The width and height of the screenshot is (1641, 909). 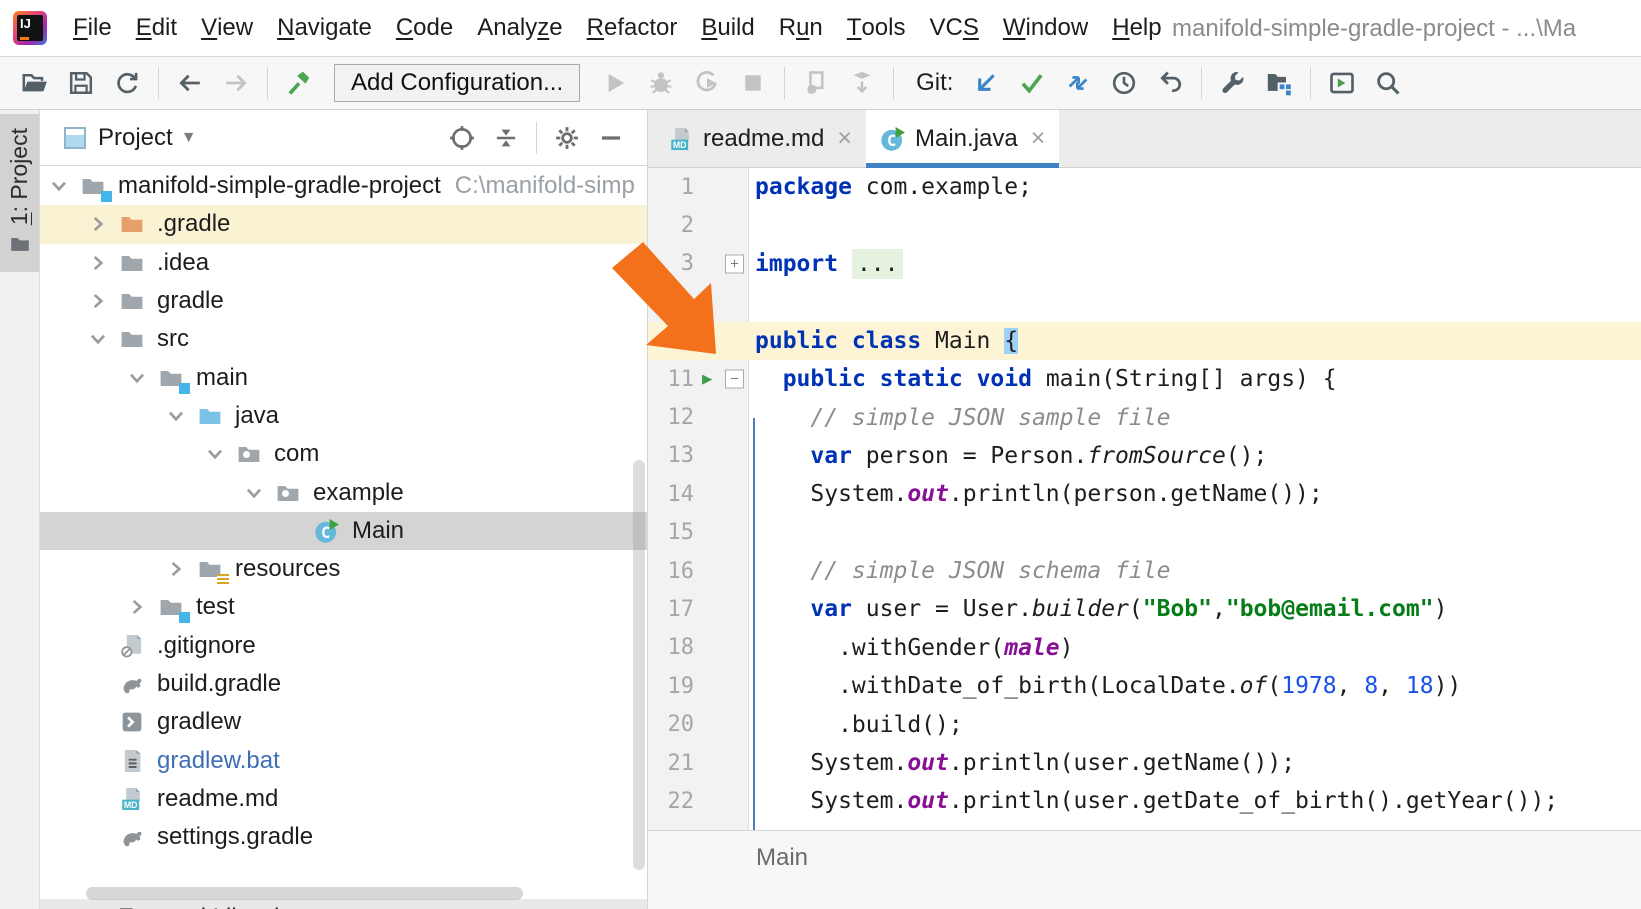 What do you see at coordinates (519, 28) in the screenshot?
I see `menu-analyze: Analy z e` at bounding box center [519, 28].